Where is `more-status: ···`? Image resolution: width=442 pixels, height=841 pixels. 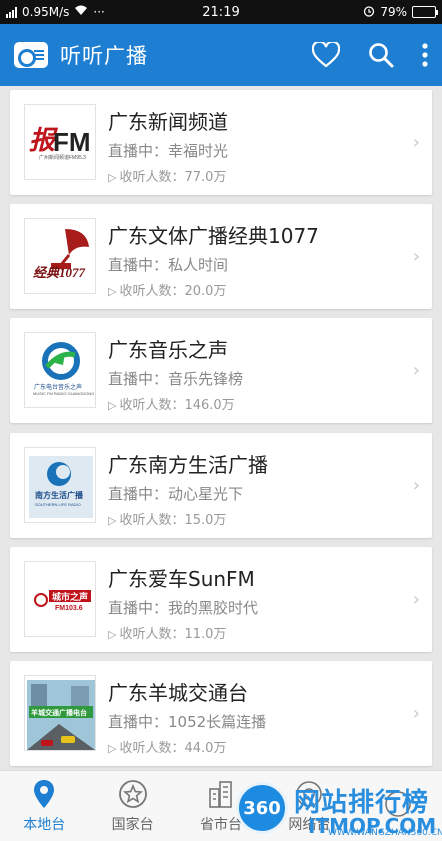
more-status: ··· is located at coordinates (99, 12).